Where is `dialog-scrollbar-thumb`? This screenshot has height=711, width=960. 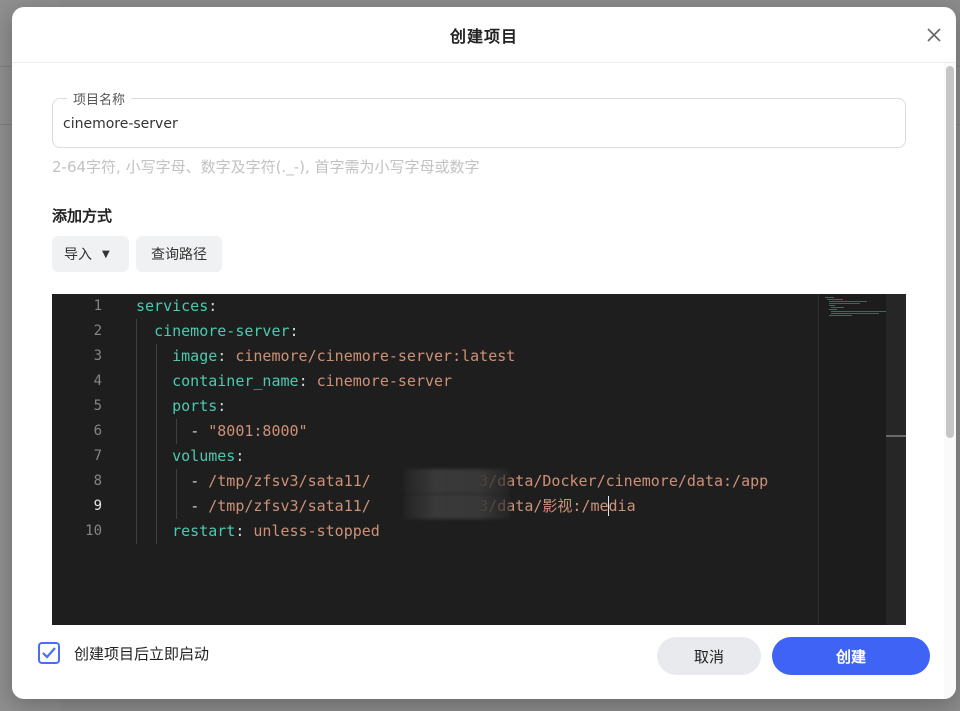 dialog-scrollbar-thumb is located at coordinates (950, 252).